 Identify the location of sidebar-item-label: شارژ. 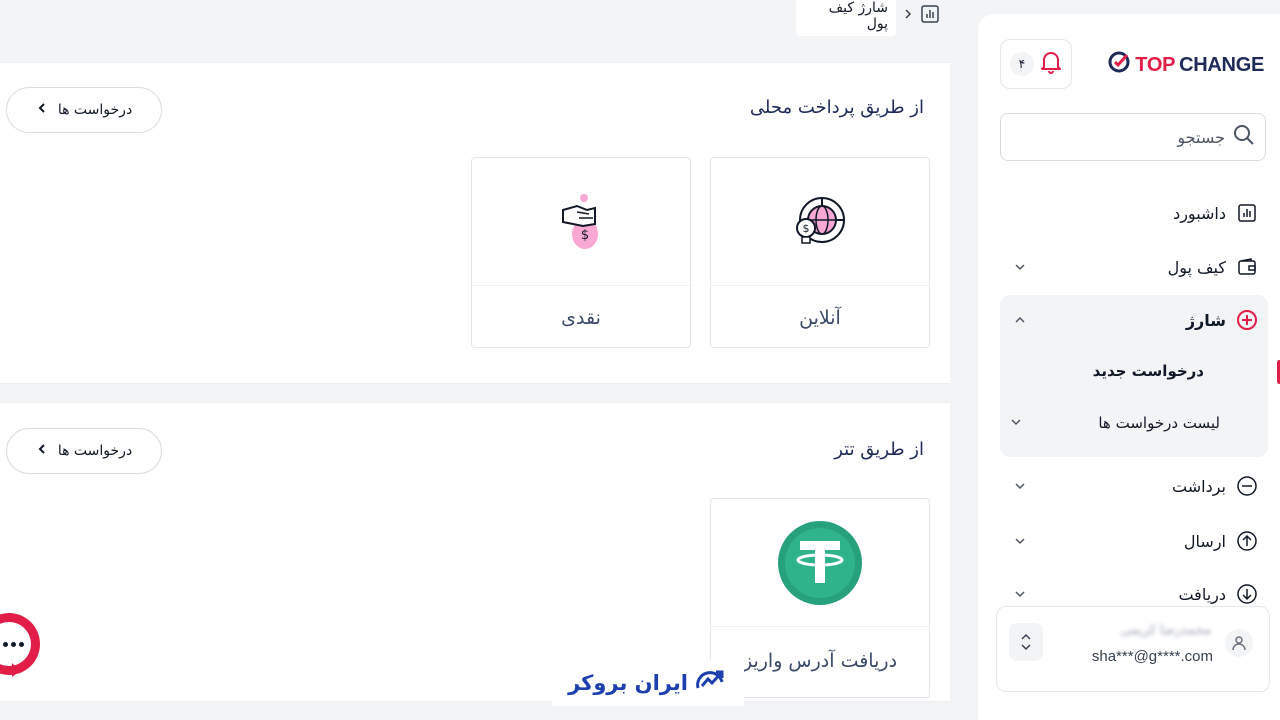
(1205, 320).